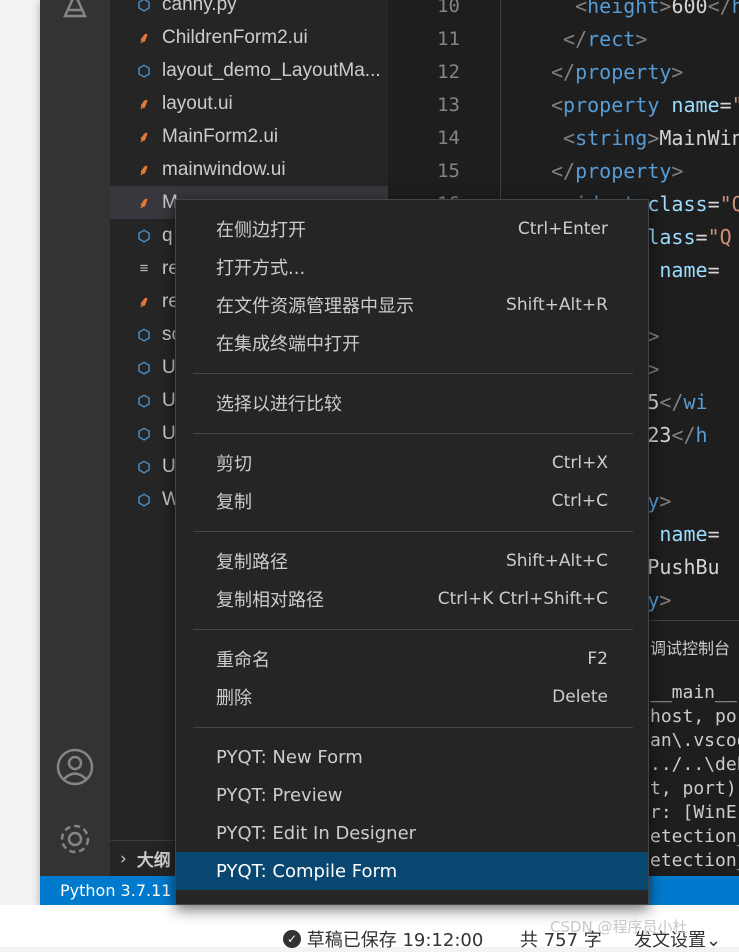 Image resolution: width=739 pixels, height=952 pixels. I want to click on line-number: 13, so click(448, 105).